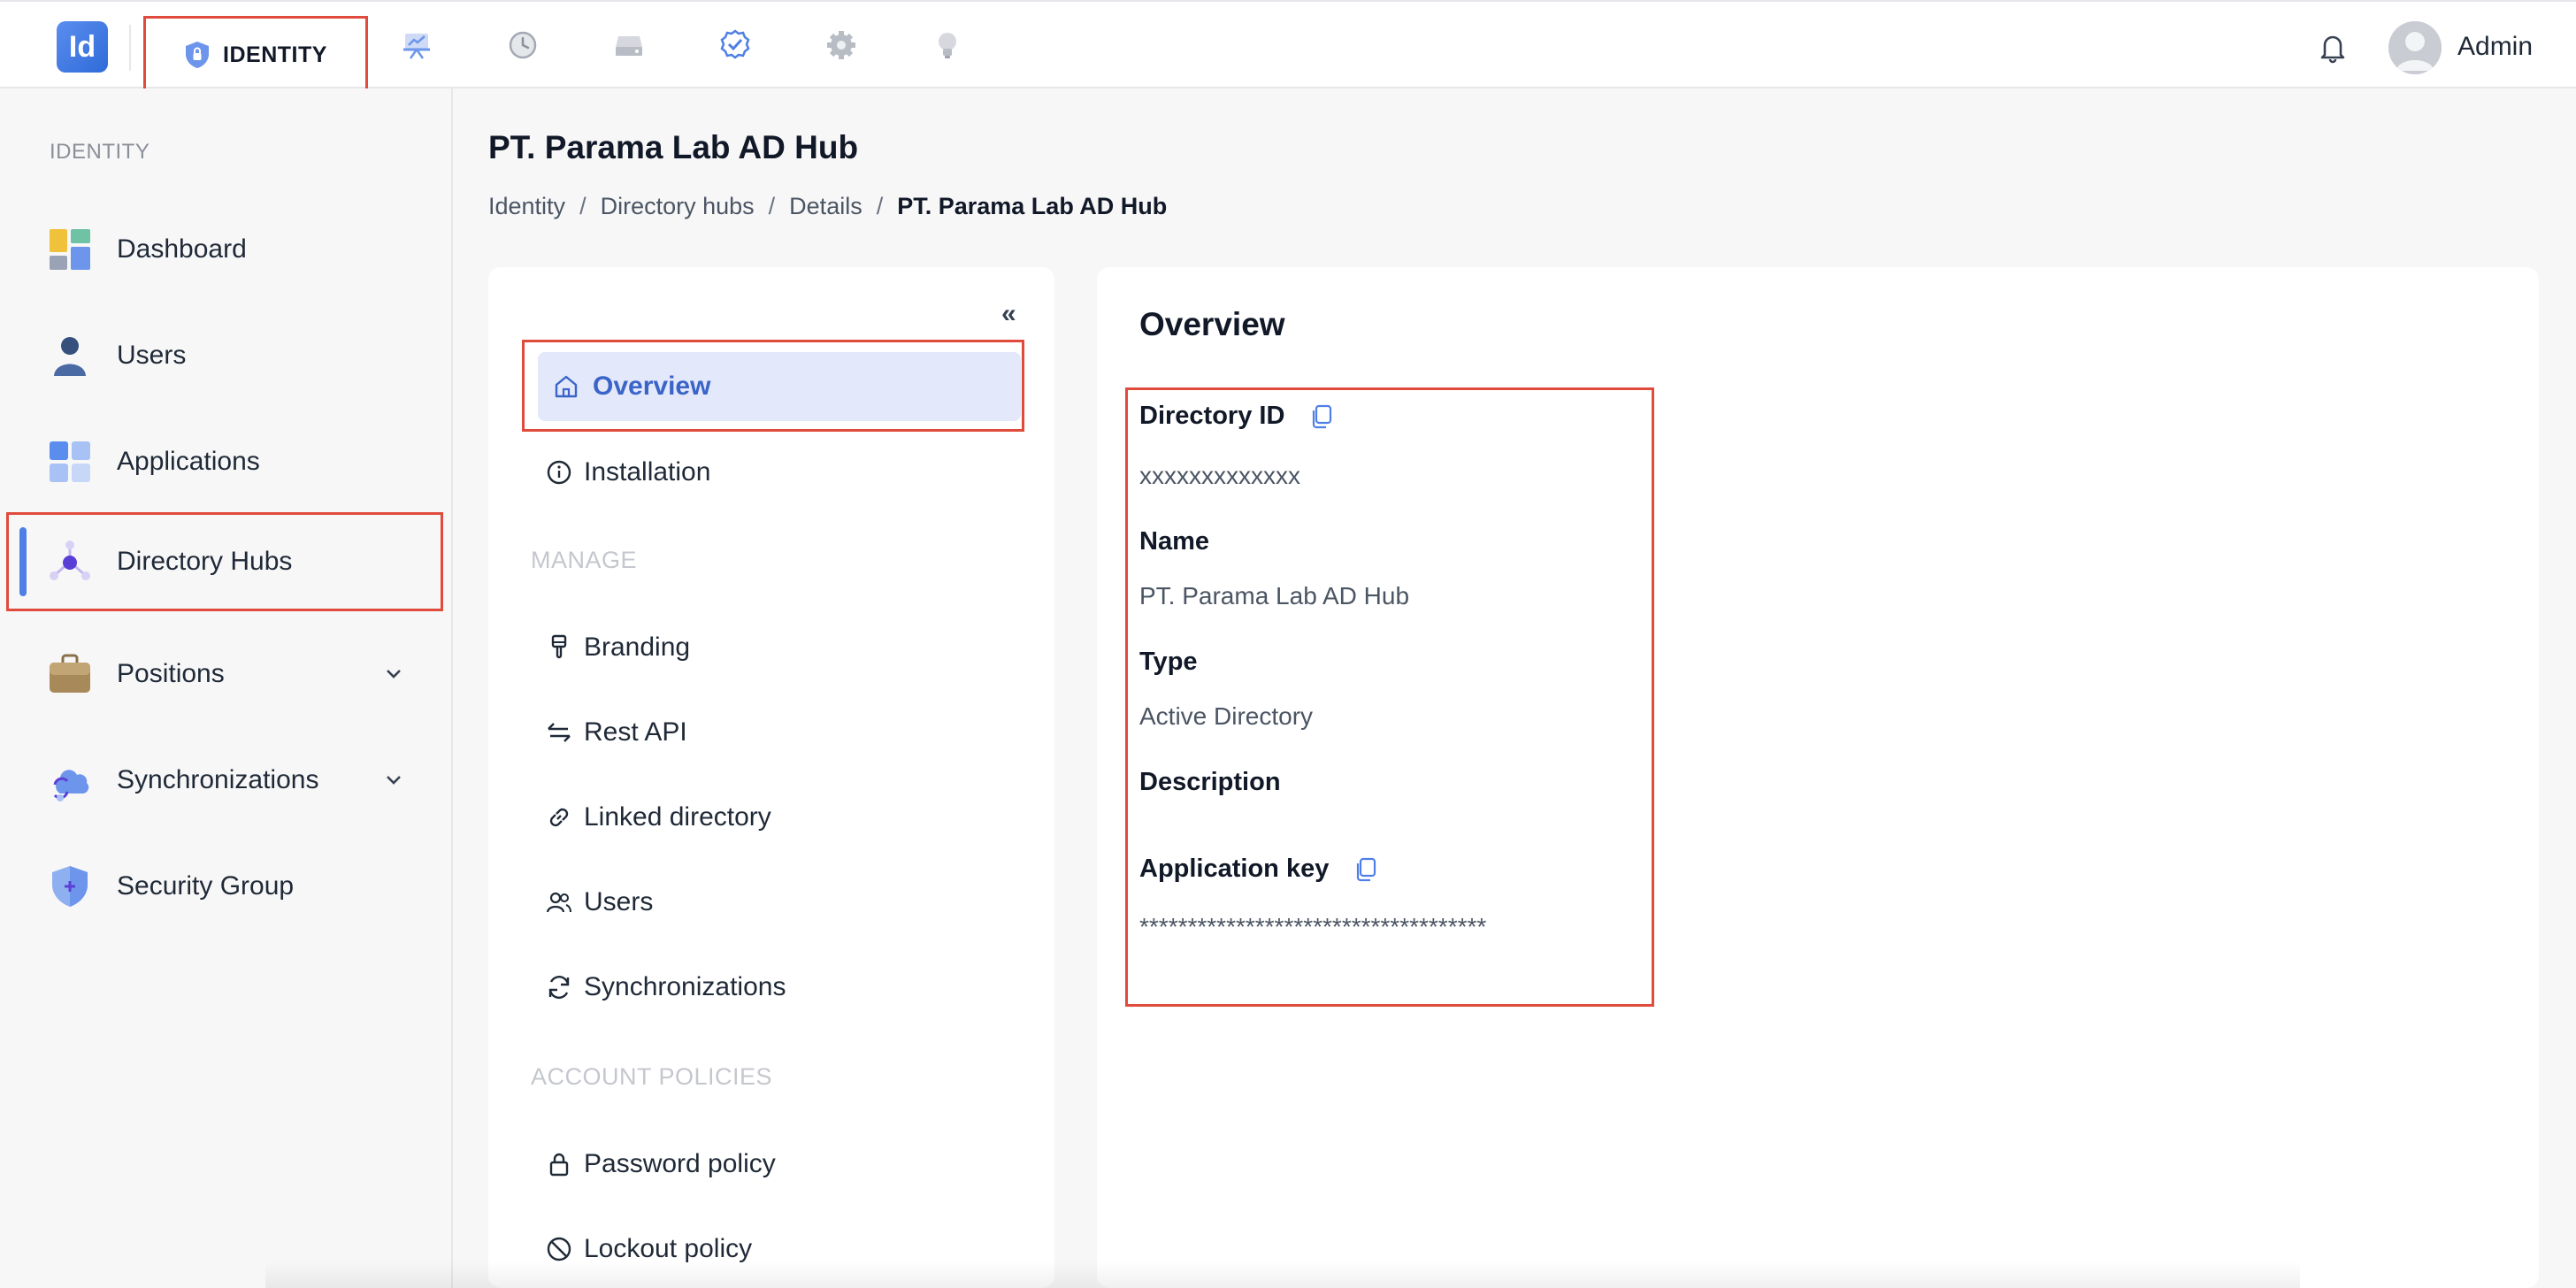 This screenshot has width=2576, height=1288. Describe the element at coordinates (1212, 324) in the screenshot. I see `overview-title: Overview` at that location.